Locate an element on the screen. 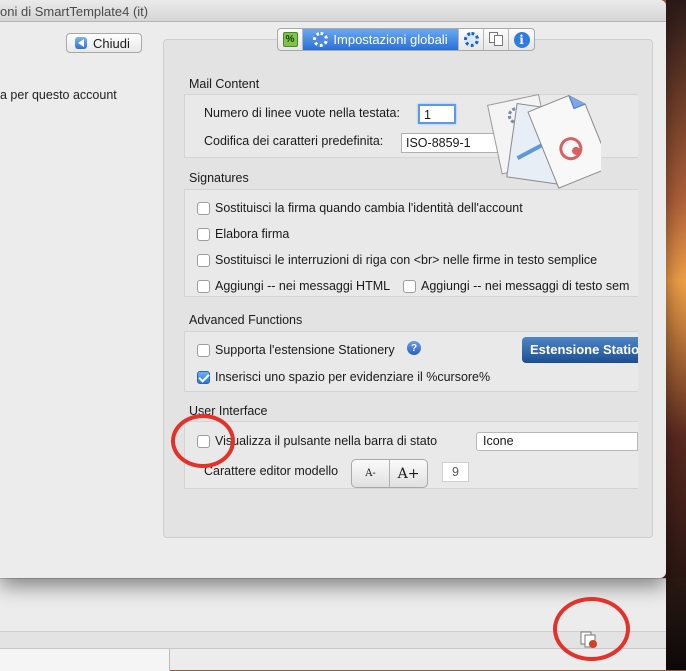 The image size is (686, 671). charset-label: Codifica dei caratteri predefinita: is located at coordinates (294, 141).